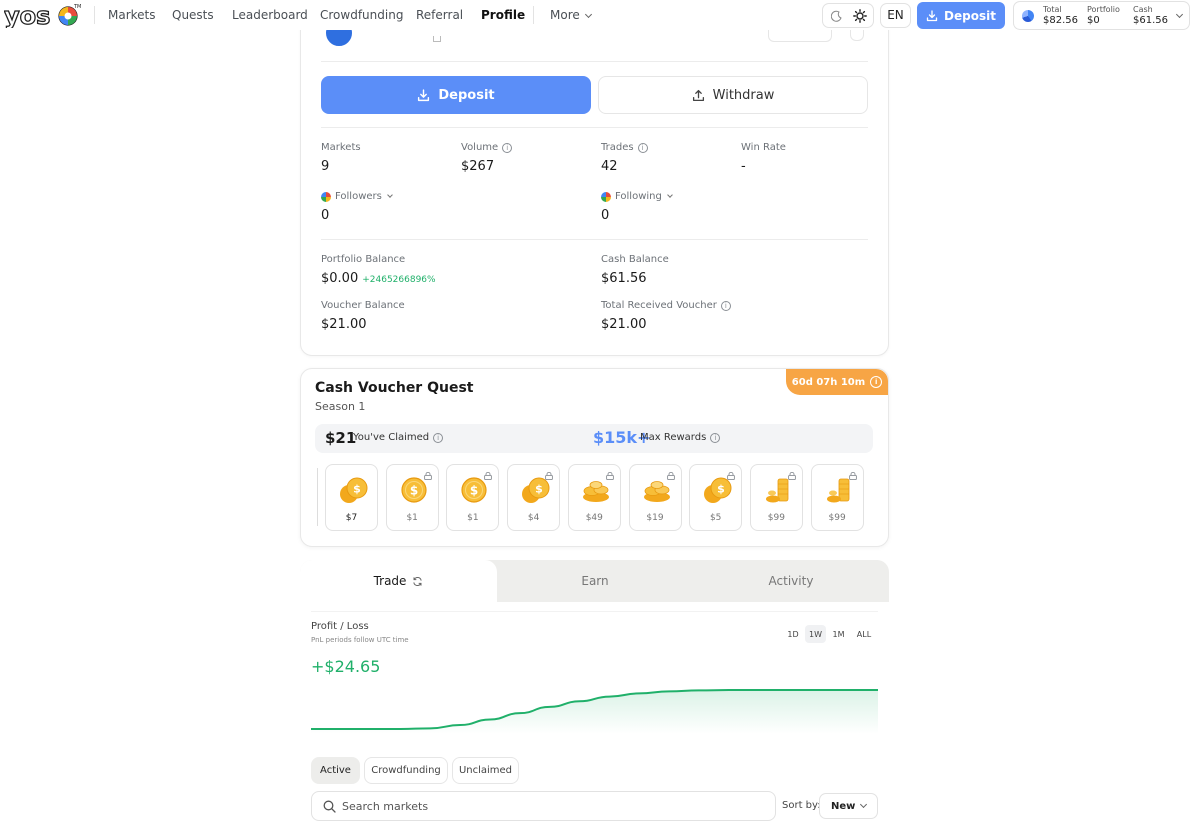 The height and width of the screenshot is (828, 1200). I want to click on refresh-icon, so click(417, 581).